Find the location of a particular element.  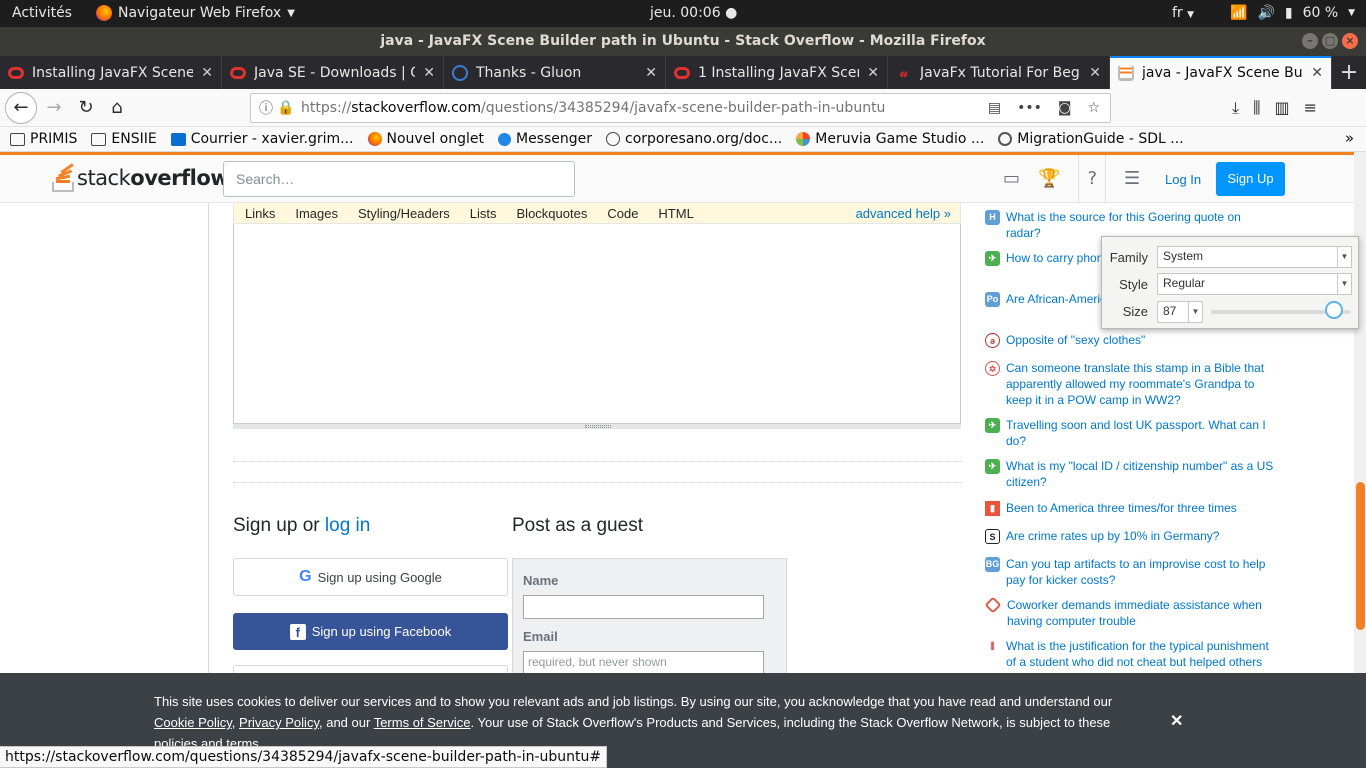

terms-link: Terms of Service is located at coordinates (422, 722).